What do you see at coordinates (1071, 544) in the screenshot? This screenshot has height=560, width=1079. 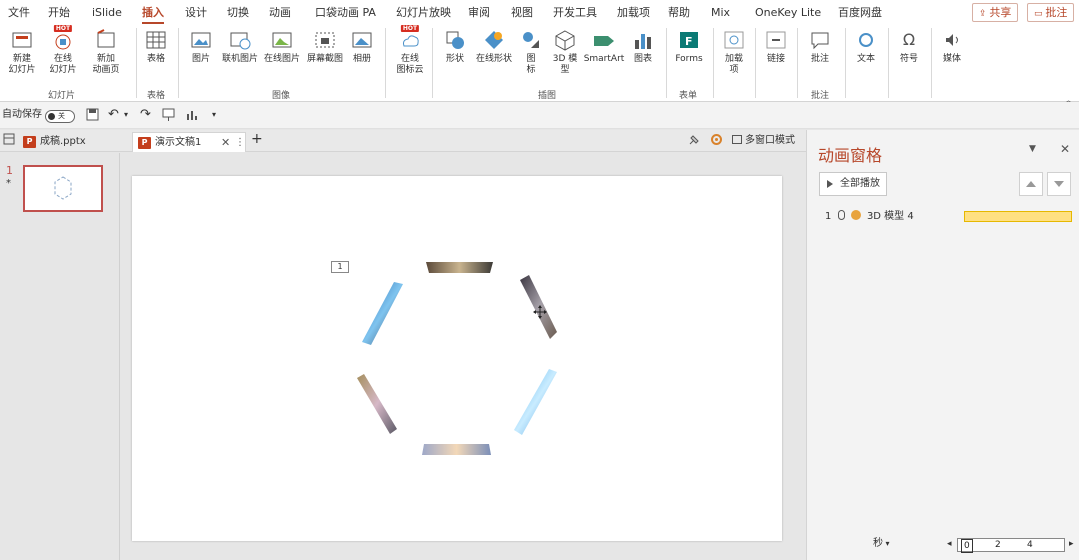 I see `scroll-right-icon: ▸` at bounding box center [1071, 544].